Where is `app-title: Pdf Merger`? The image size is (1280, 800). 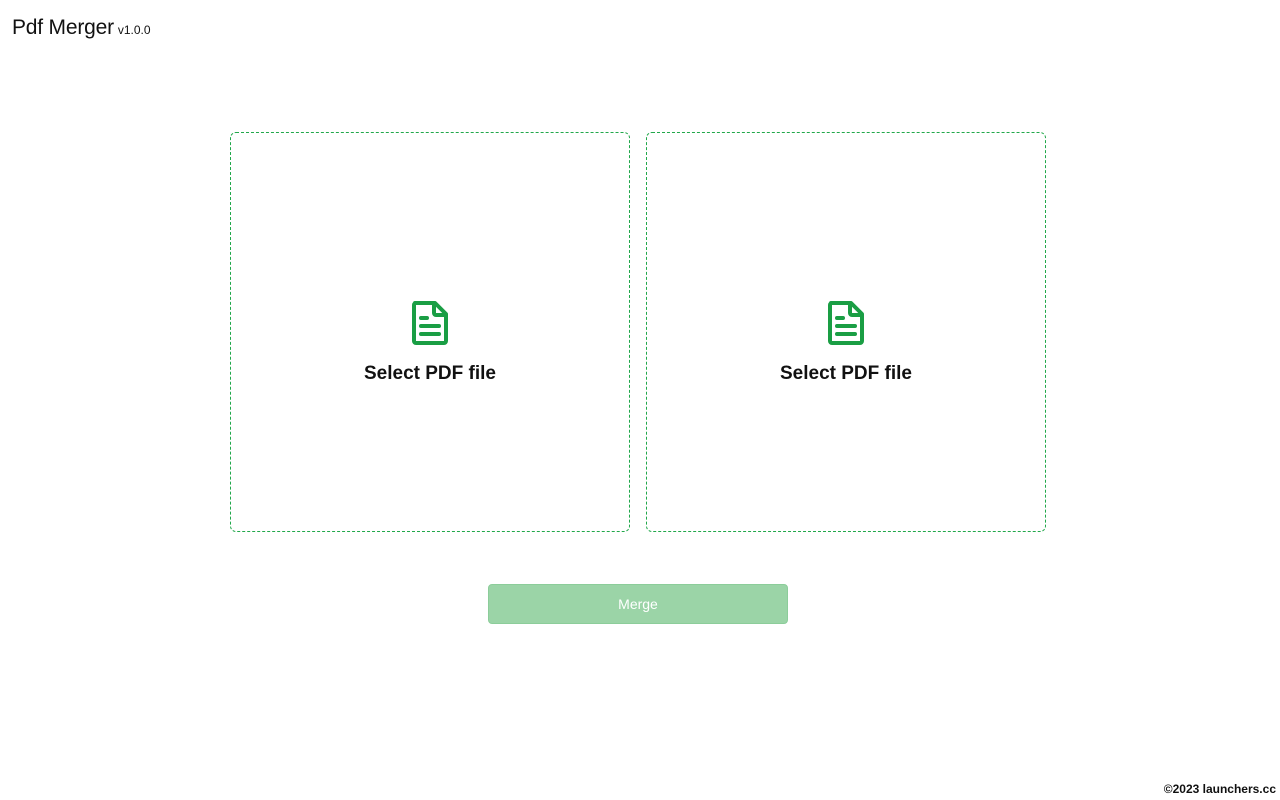
app-title: Pdf Merger is located at coordinates (63, 27).